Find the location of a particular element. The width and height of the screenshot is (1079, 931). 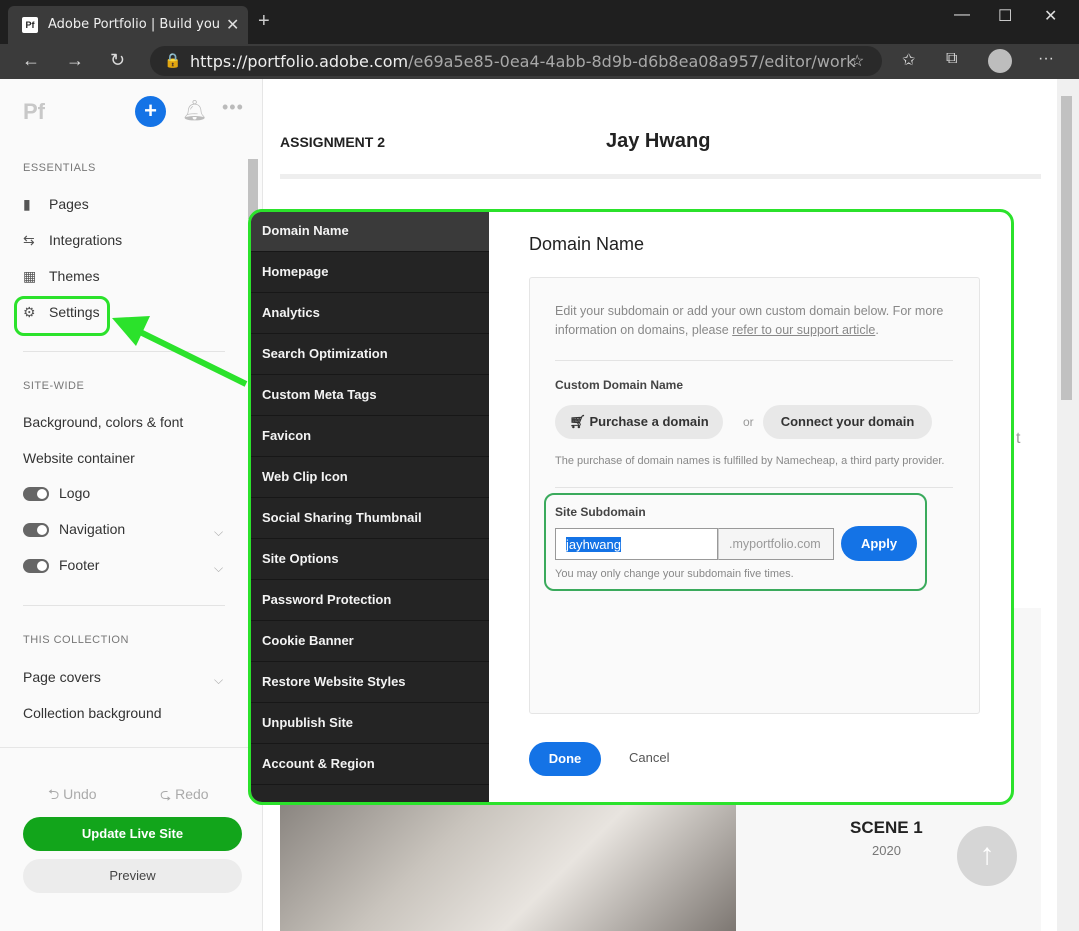

connect-domain-button: Connect your domain is located at coordinates (847, 422).